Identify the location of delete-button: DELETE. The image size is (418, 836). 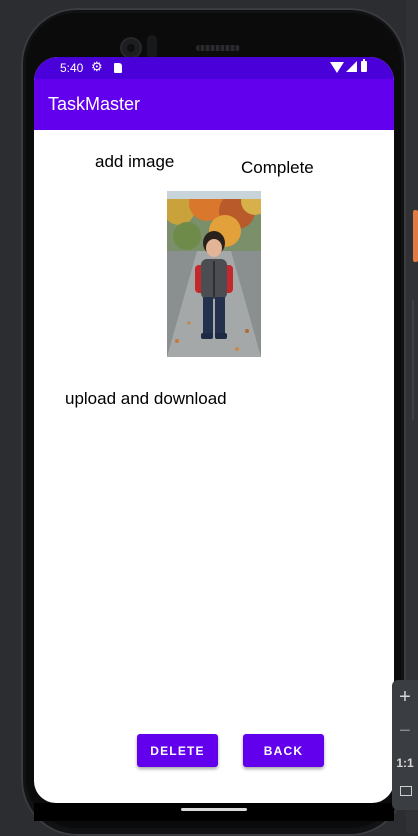
(177, 750).